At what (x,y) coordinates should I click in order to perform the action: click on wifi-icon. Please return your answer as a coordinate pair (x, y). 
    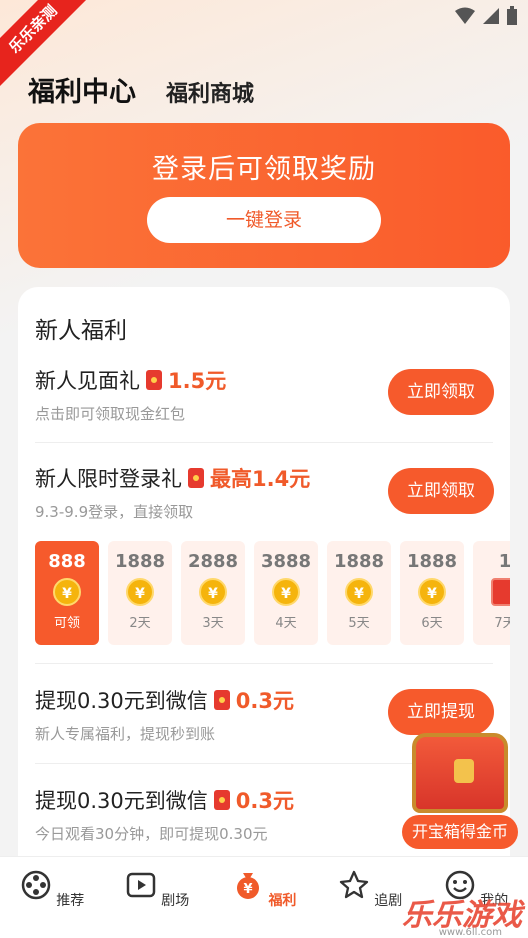
    Looking at the image, I should click on (465, 15).